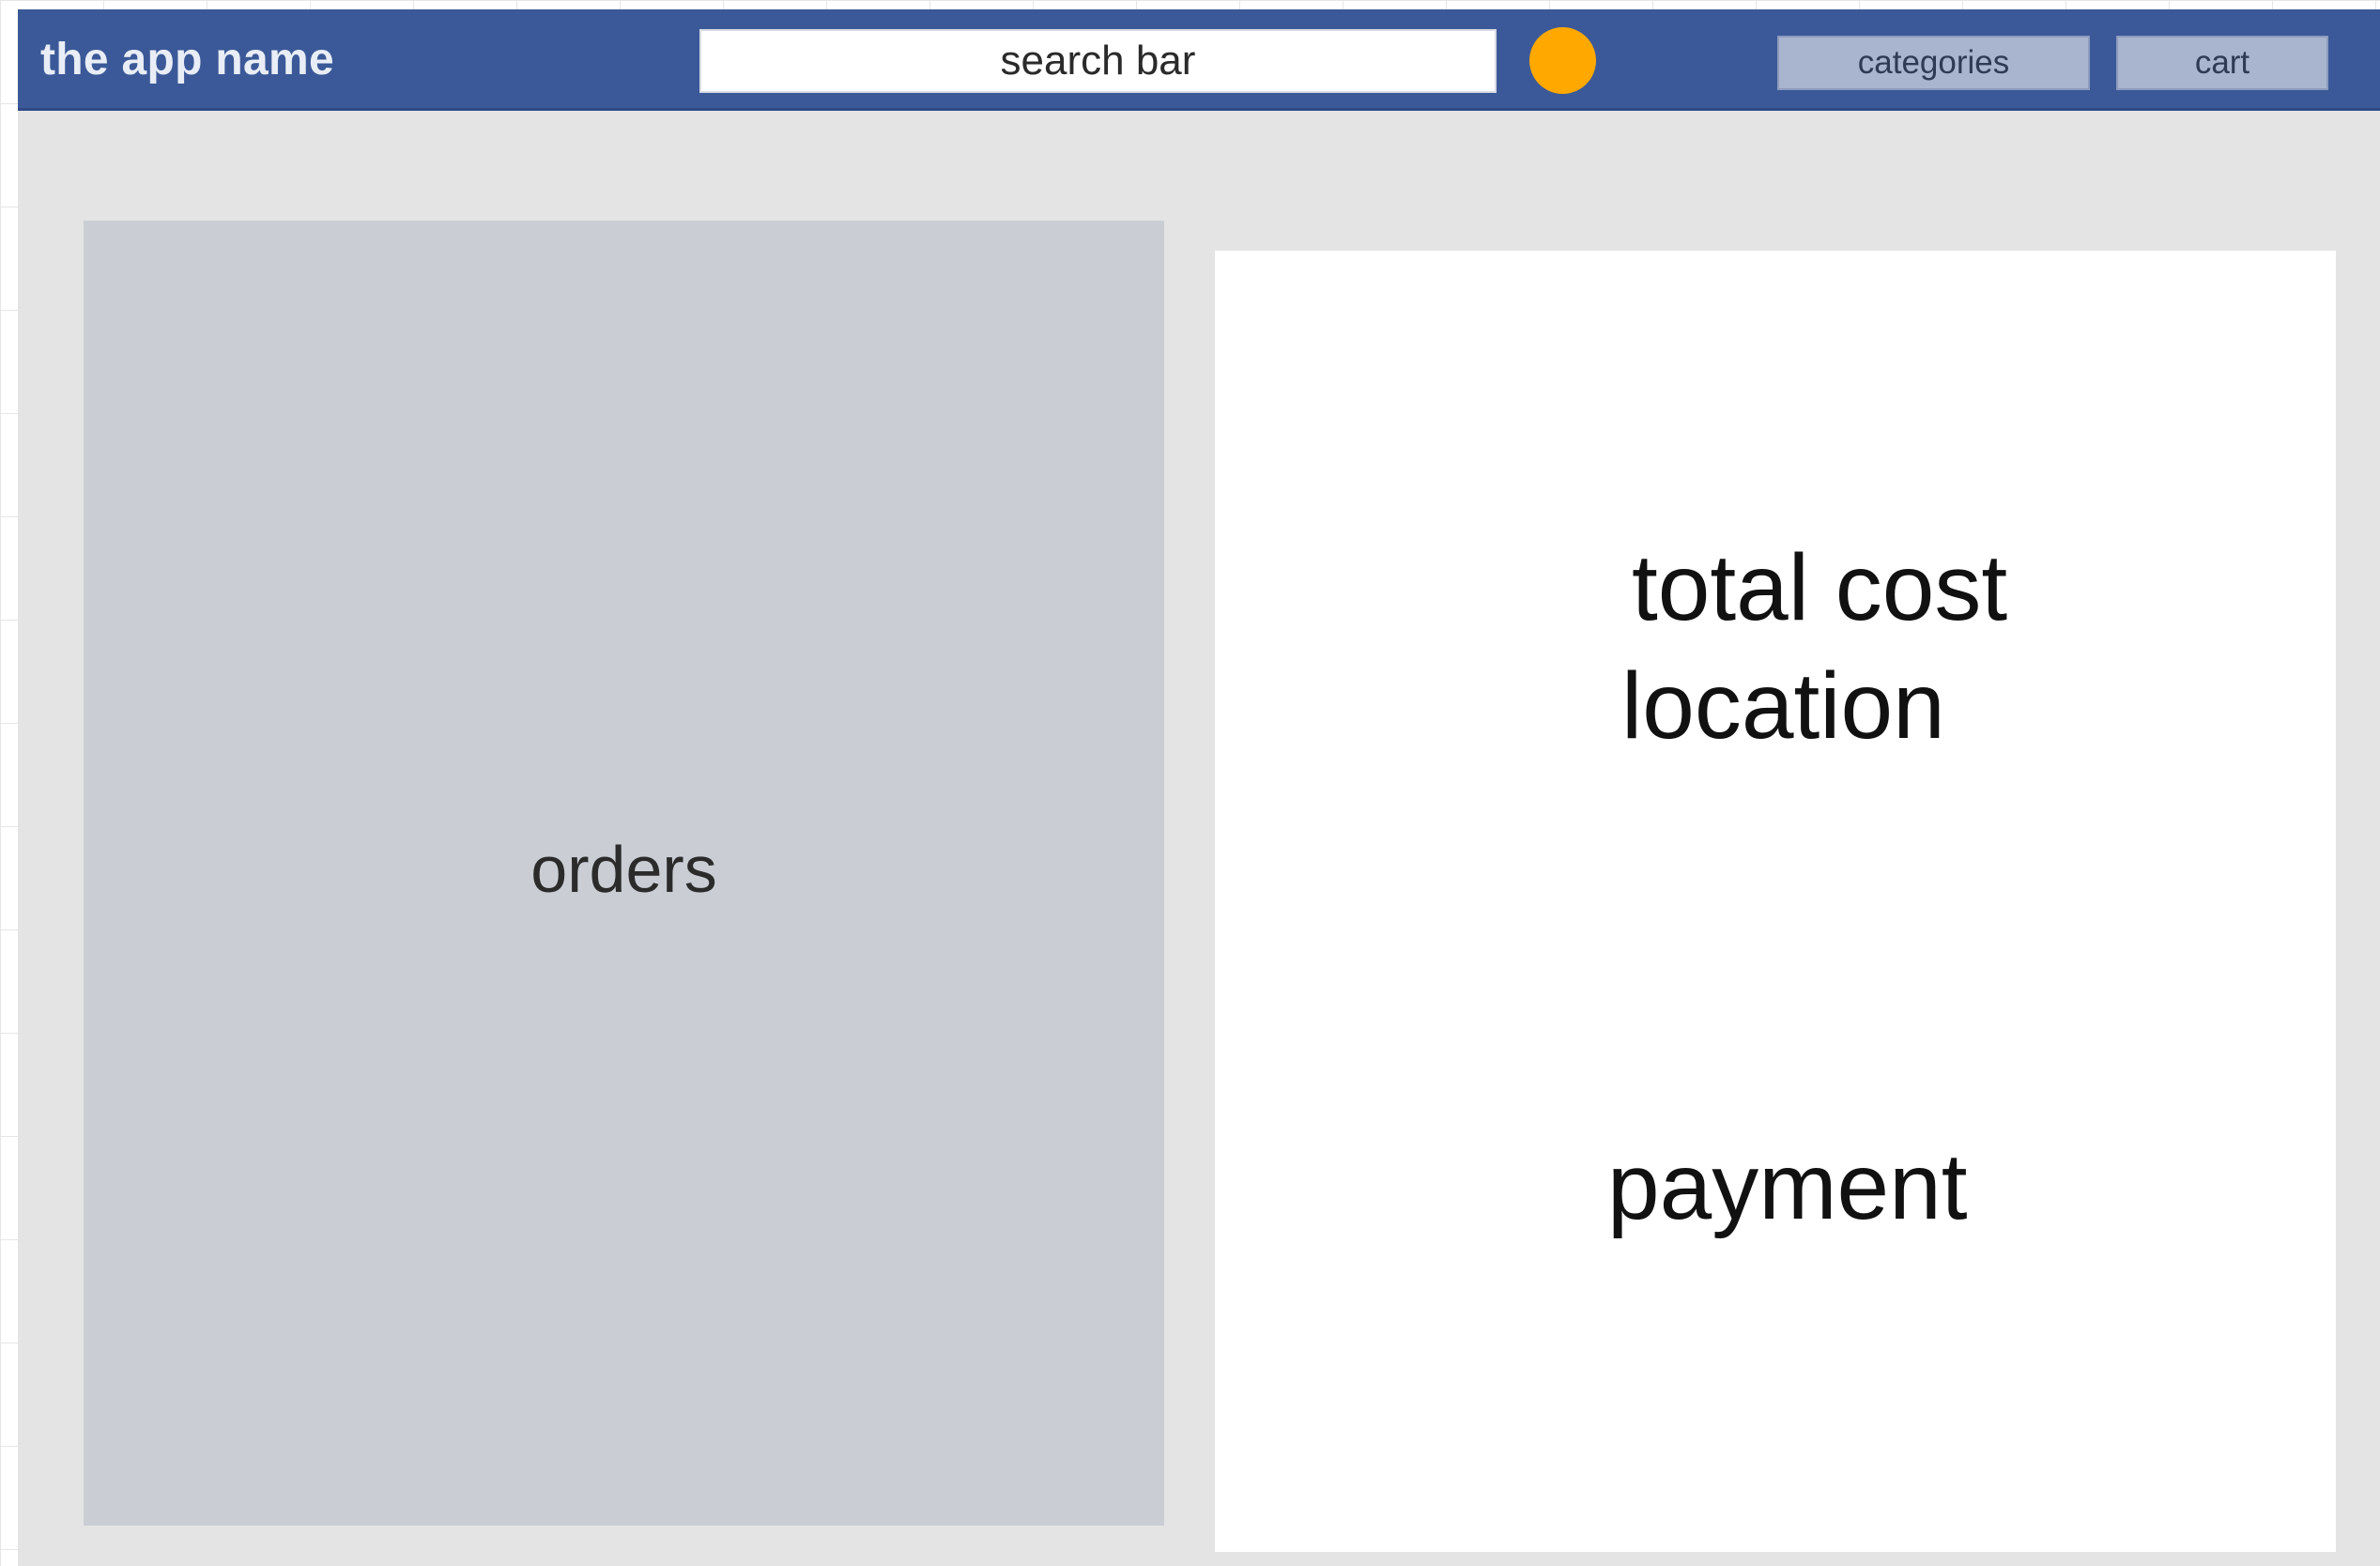 The height and width of the screenshot is (1566, 2380). What do you see at coordinates (1820, 587) in the screenshot?
I see `total-cost-label: total cost` at bounding box center [1820, 587].